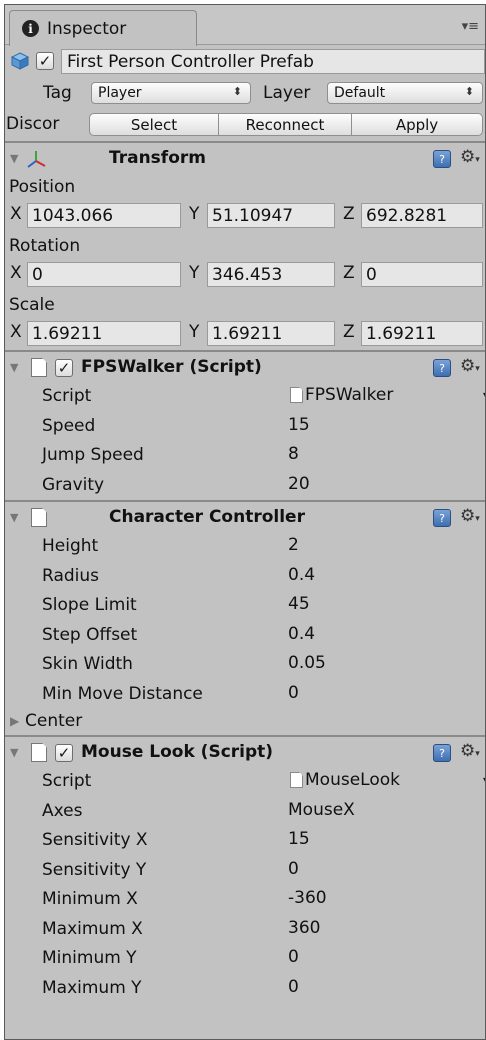  I want to click on property-label: Maximum X, so click(92, 928).